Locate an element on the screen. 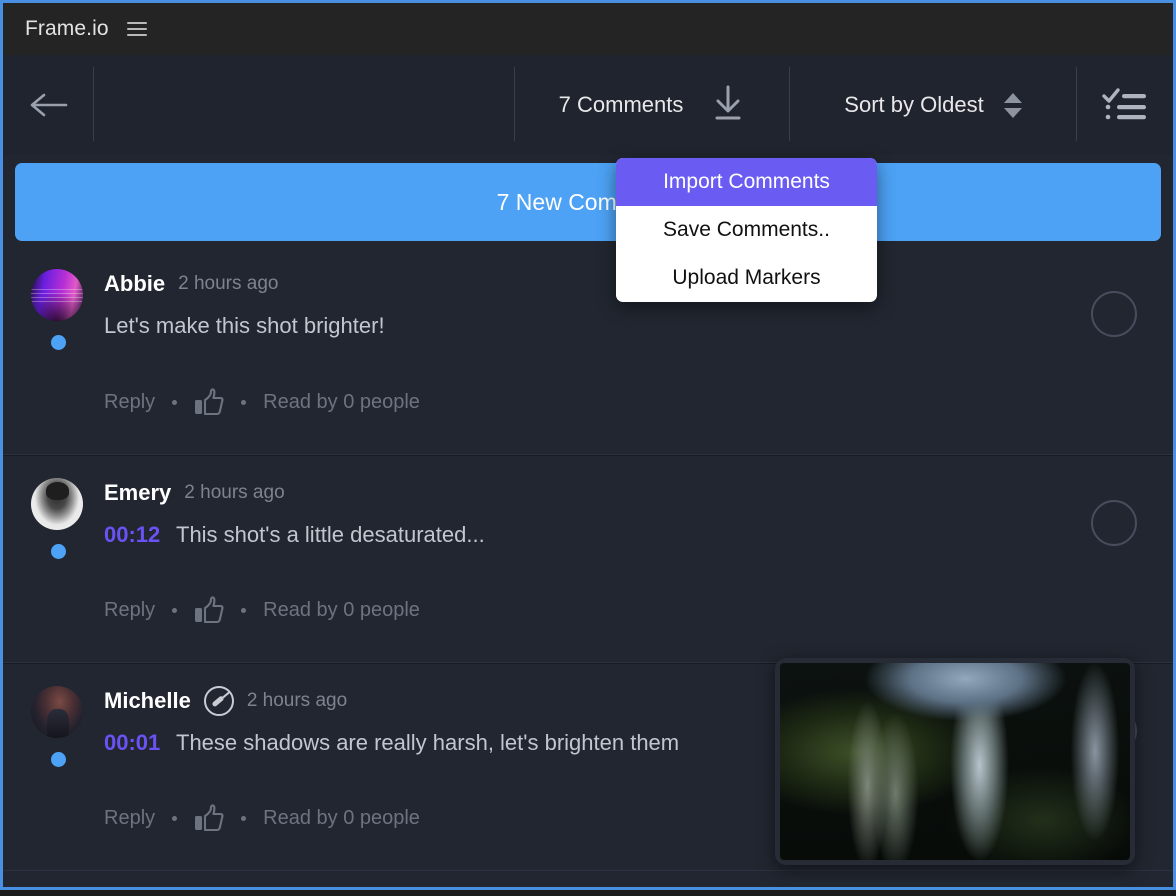 This screenshot has height=896, width=1176. menu-item-import-comments: Import Comments is located at coordinates (746, 182).